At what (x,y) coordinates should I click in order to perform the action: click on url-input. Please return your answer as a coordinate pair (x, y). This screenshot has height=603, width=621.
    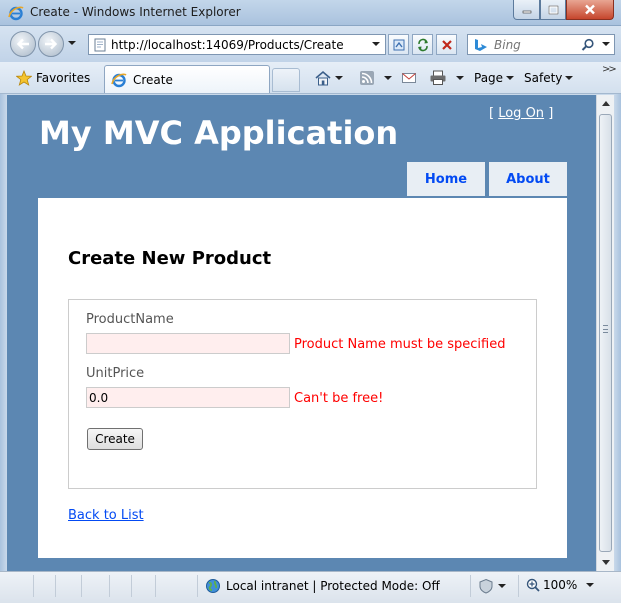
    Looking at the image, I should click on (238, 44).